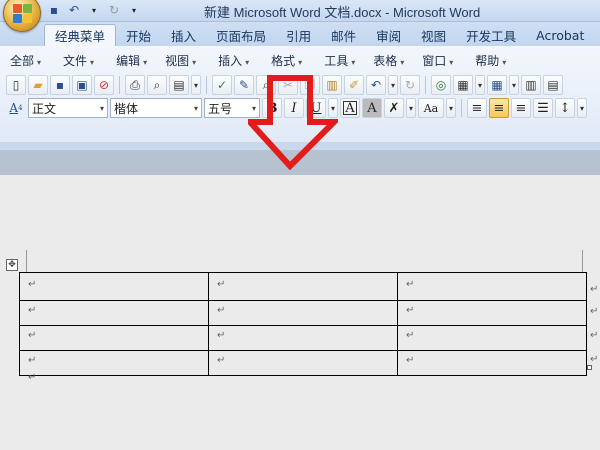 Image resolution: width=600 pixels, height=450 pixels. Describe the element at coordinates (497, 85) in the screenshot. I see `insert-table-icon: ▦` at that location.